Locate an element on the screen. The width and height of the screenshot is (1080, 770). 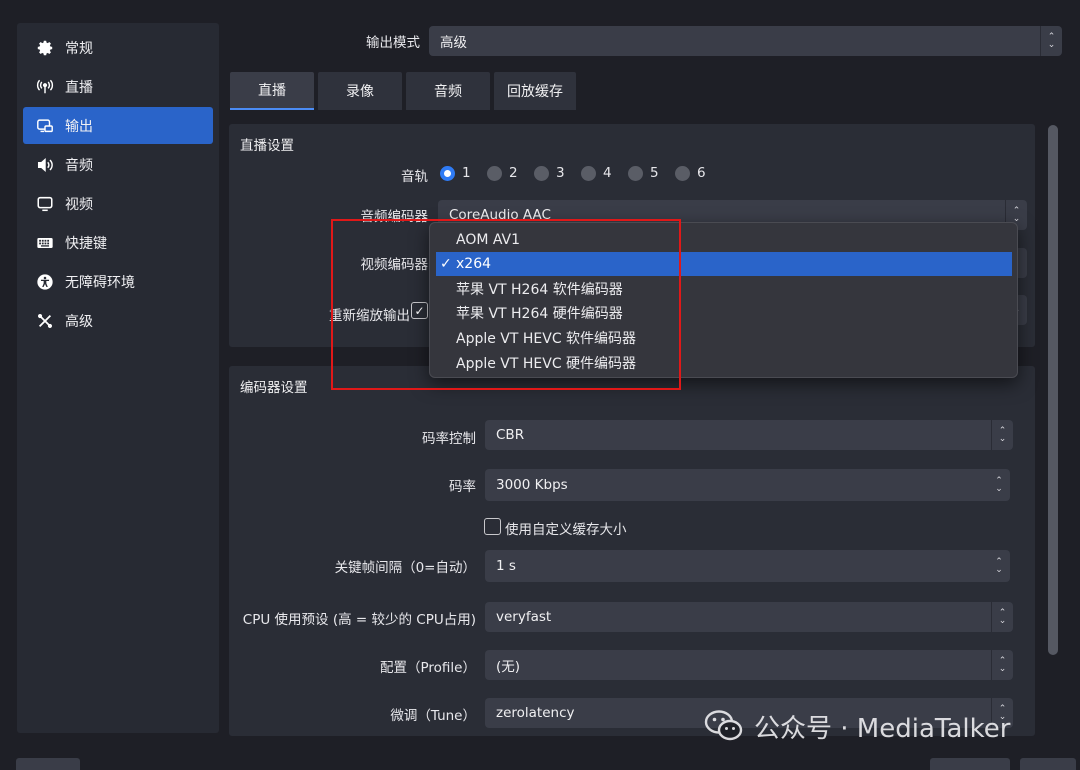
stream-settings-title: 直播设置 is located at coordinates (267, 146).